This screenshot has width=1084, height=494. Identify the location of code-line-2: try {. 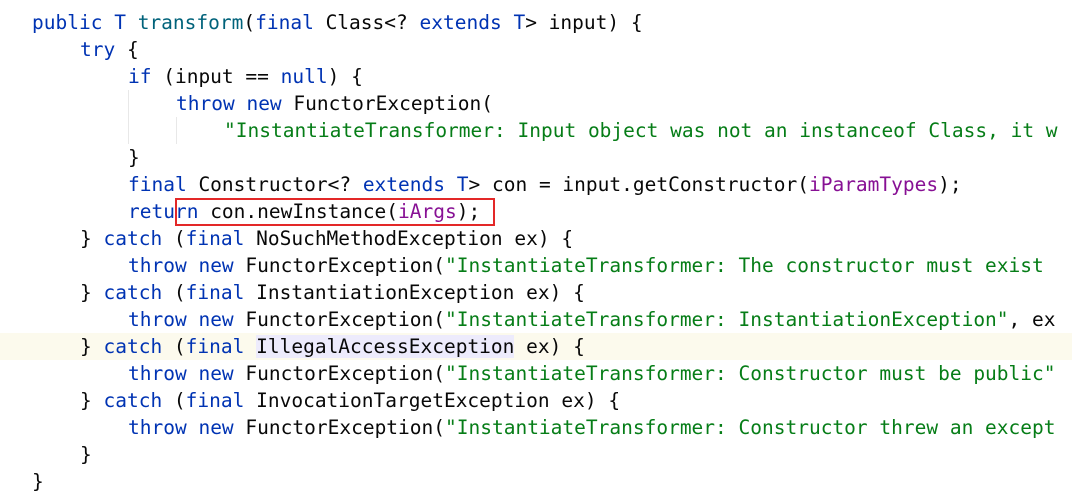
(542, 49).